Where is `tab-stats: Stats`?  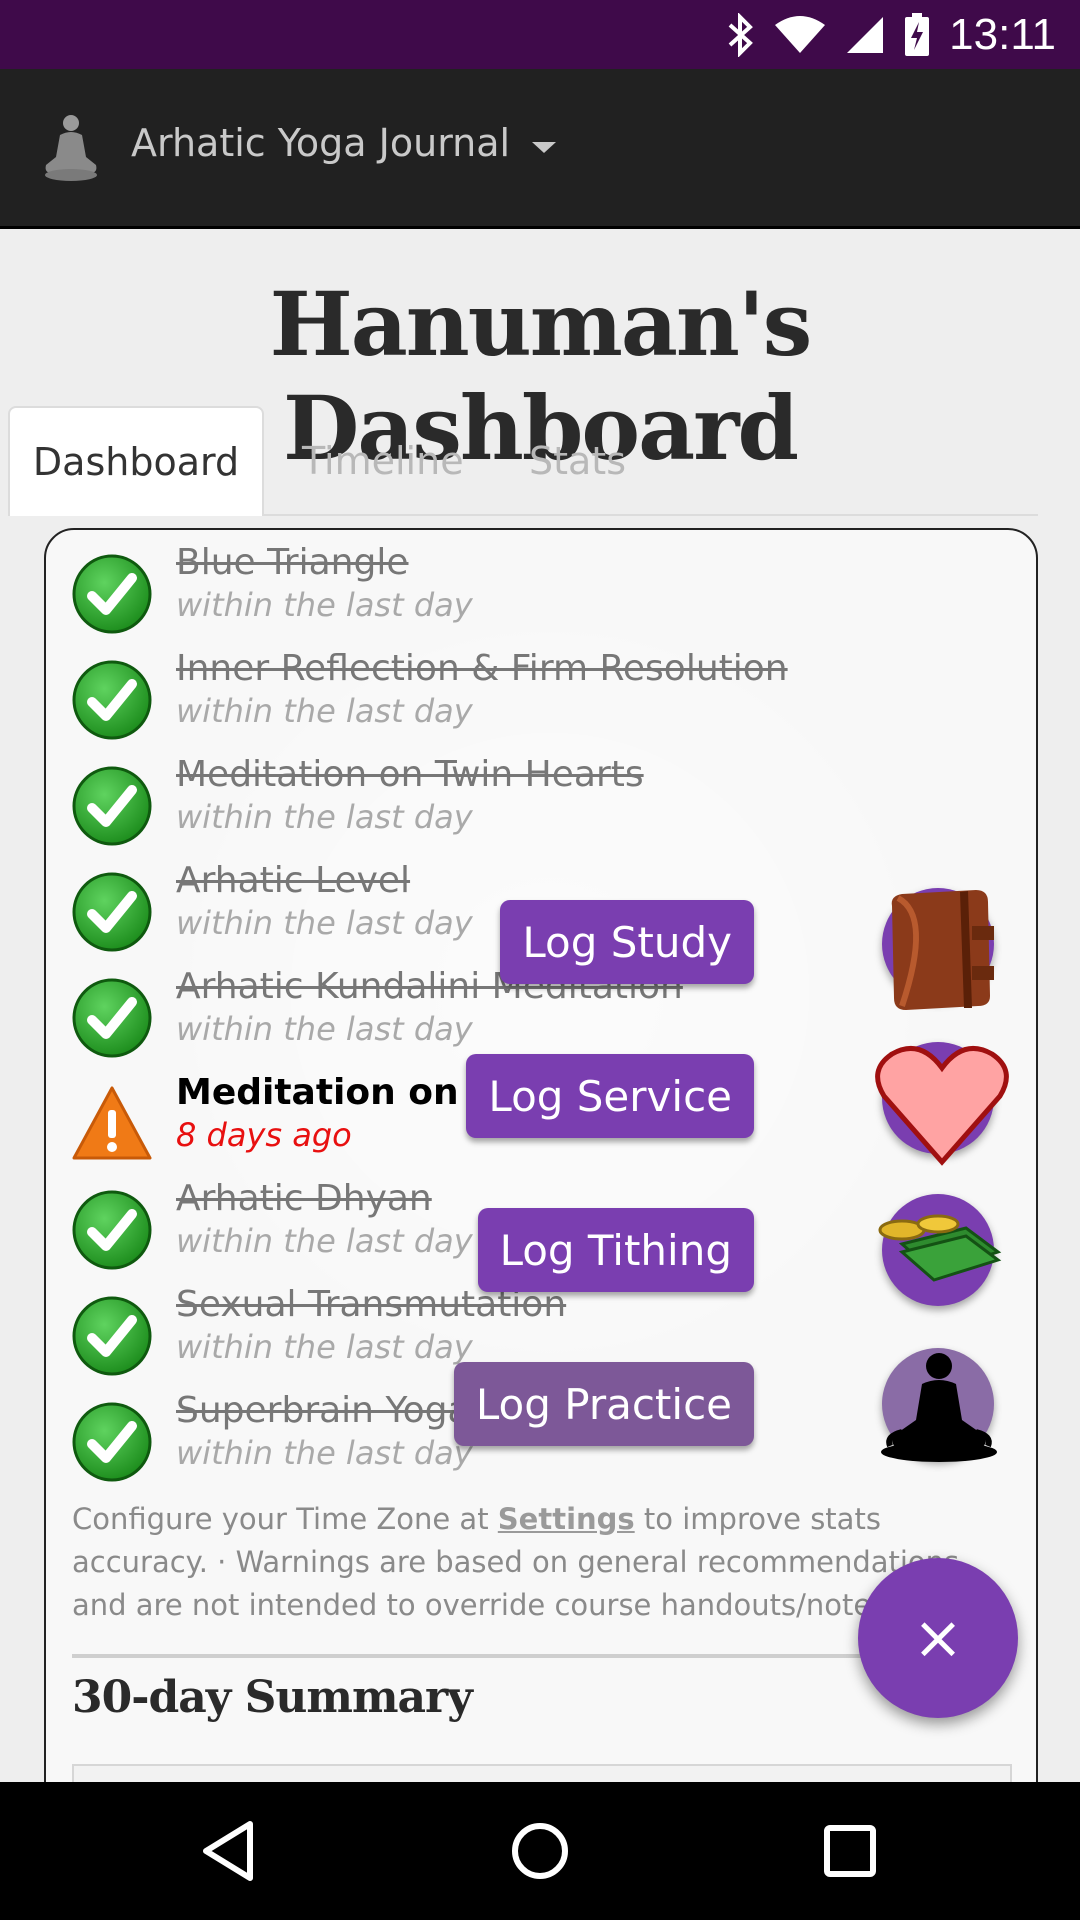
tab-stats: Stats is located at coordinates (577, 461).